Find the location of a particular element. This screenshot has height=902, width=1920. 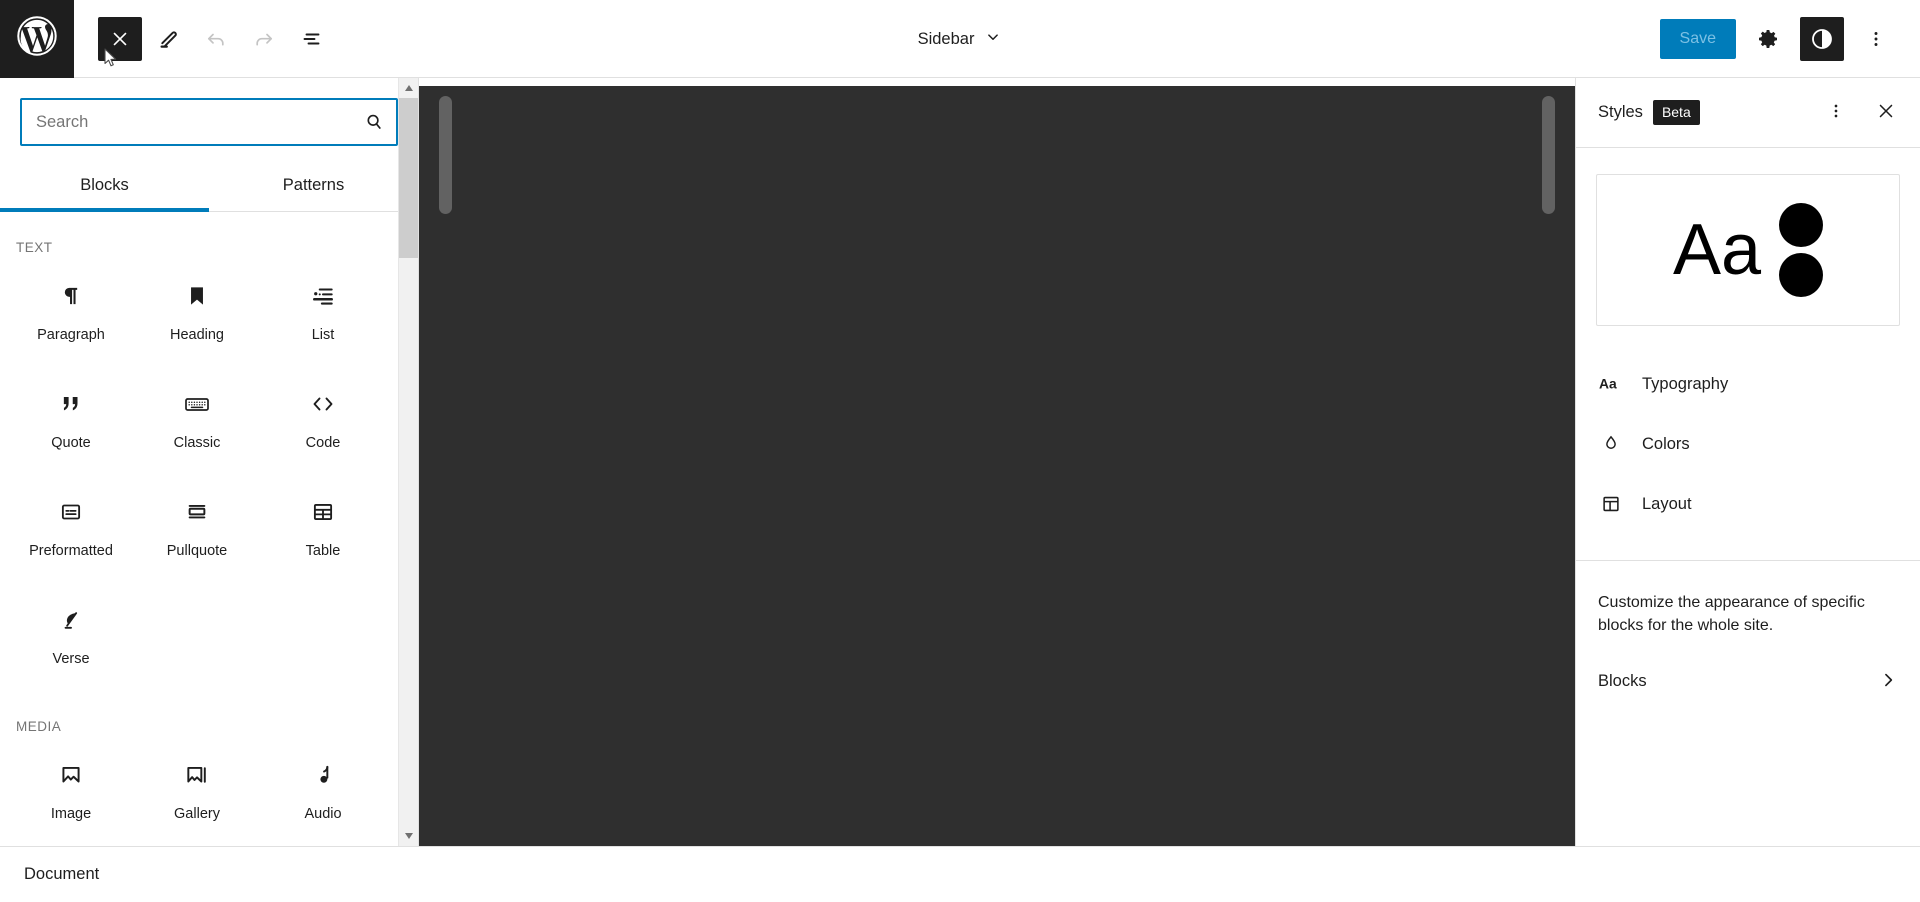

block-item-table: Table is located at coordinates (323, 529).